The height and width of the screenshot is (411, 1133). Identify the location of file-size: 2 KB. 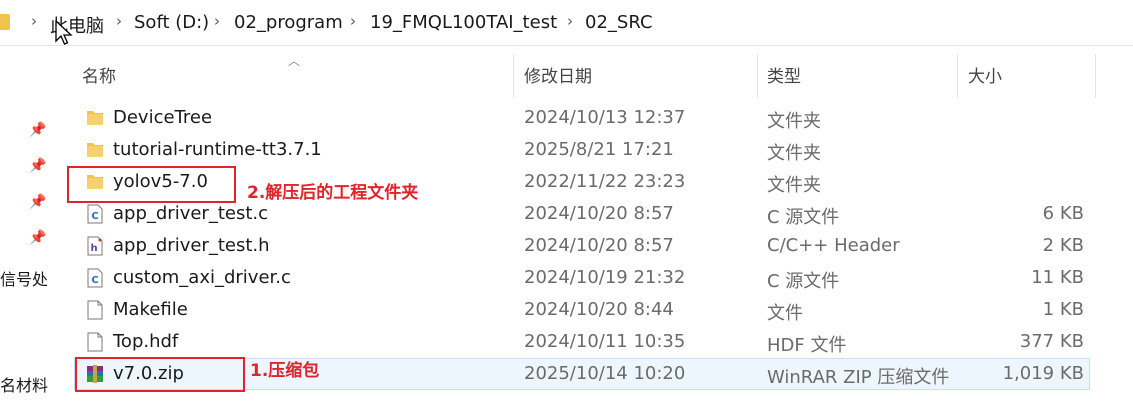
(1063, 245).